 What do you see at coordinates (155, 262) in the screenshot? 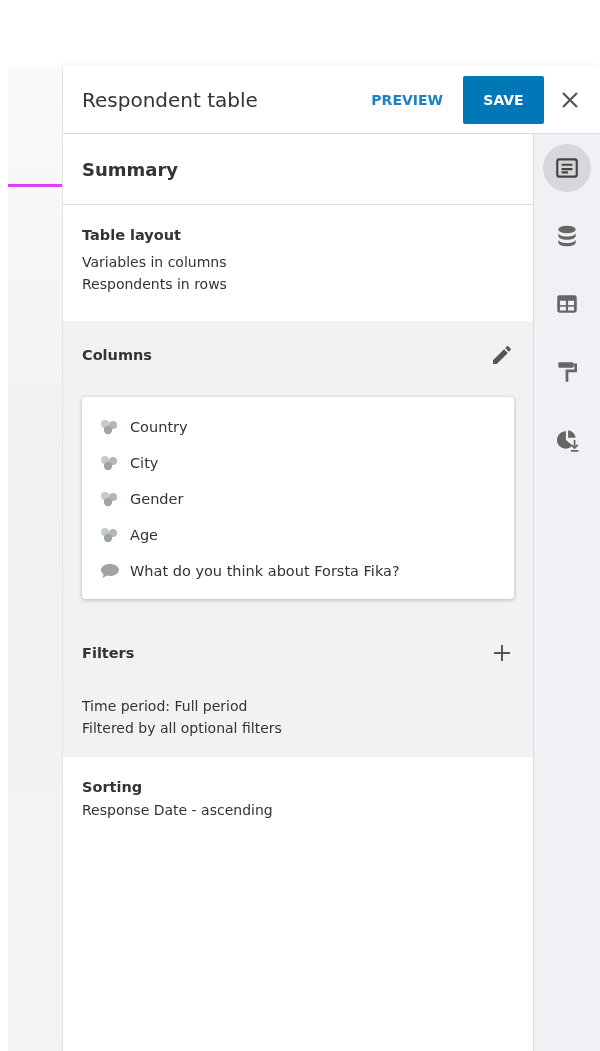
I see `layout-text: Variables in columns` at bounding box center [155, 262].